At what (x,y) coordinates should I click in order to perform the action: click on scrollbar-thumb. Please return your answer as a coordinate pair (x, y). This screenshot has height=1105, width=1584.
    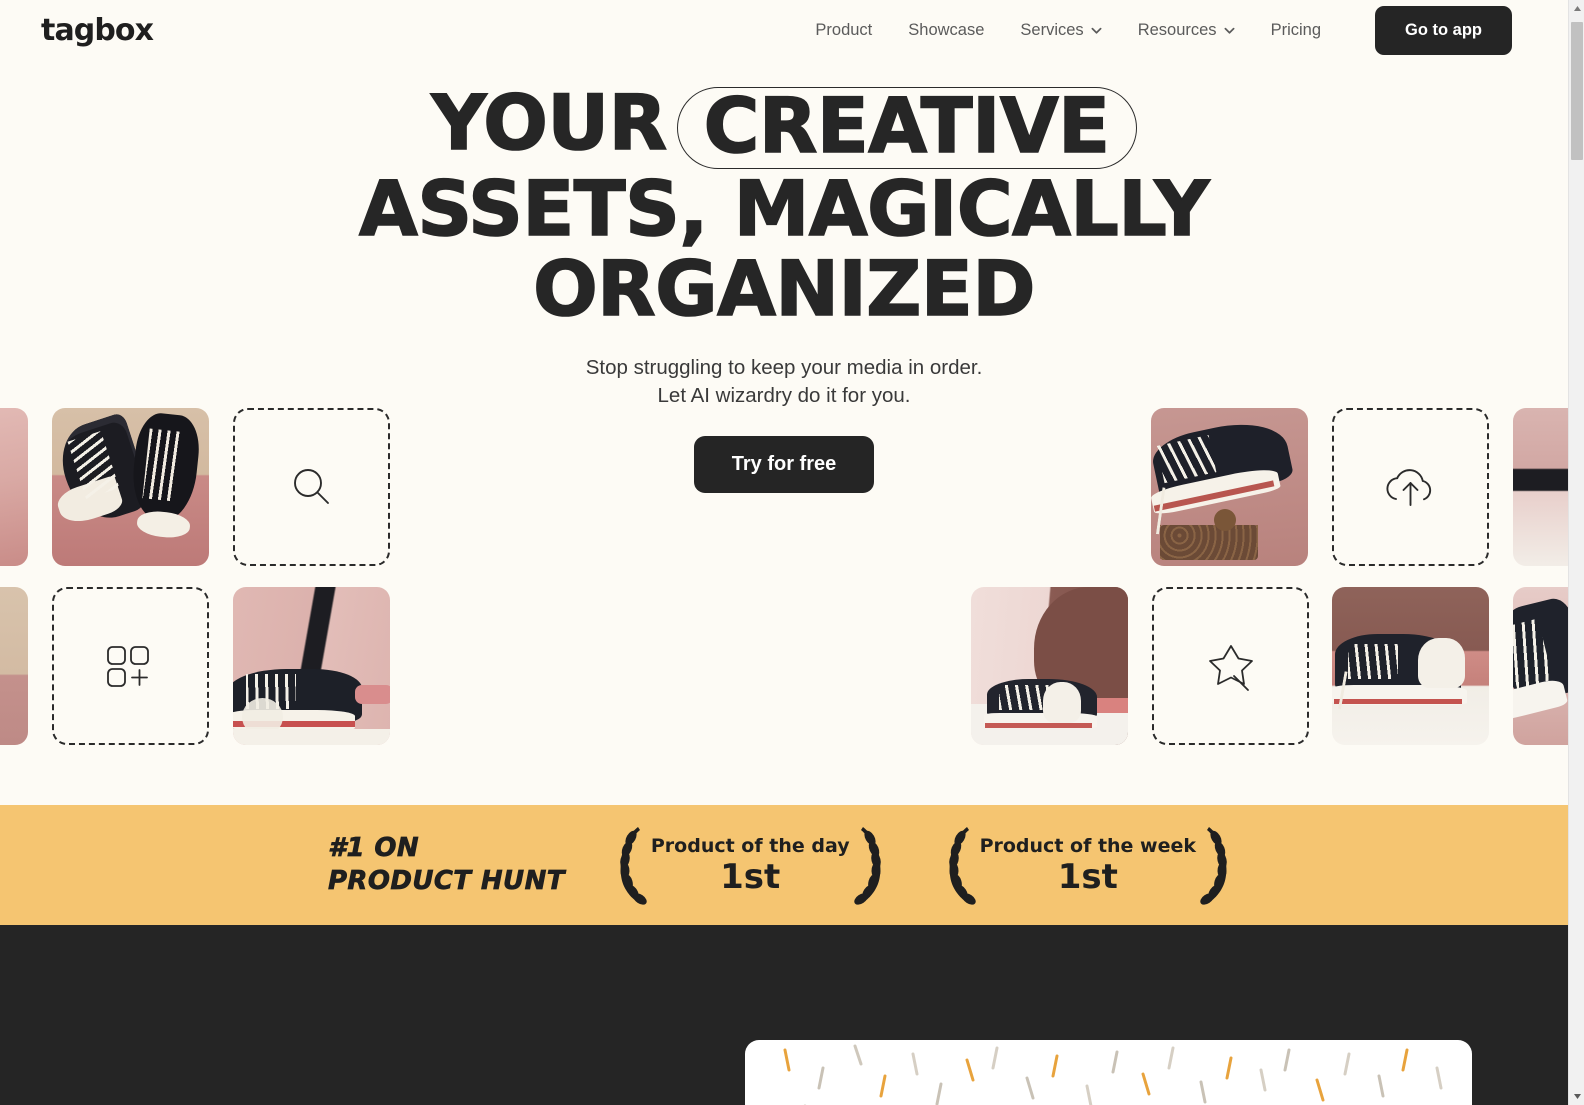
    Looking at the image, I should click on (1577, 91).